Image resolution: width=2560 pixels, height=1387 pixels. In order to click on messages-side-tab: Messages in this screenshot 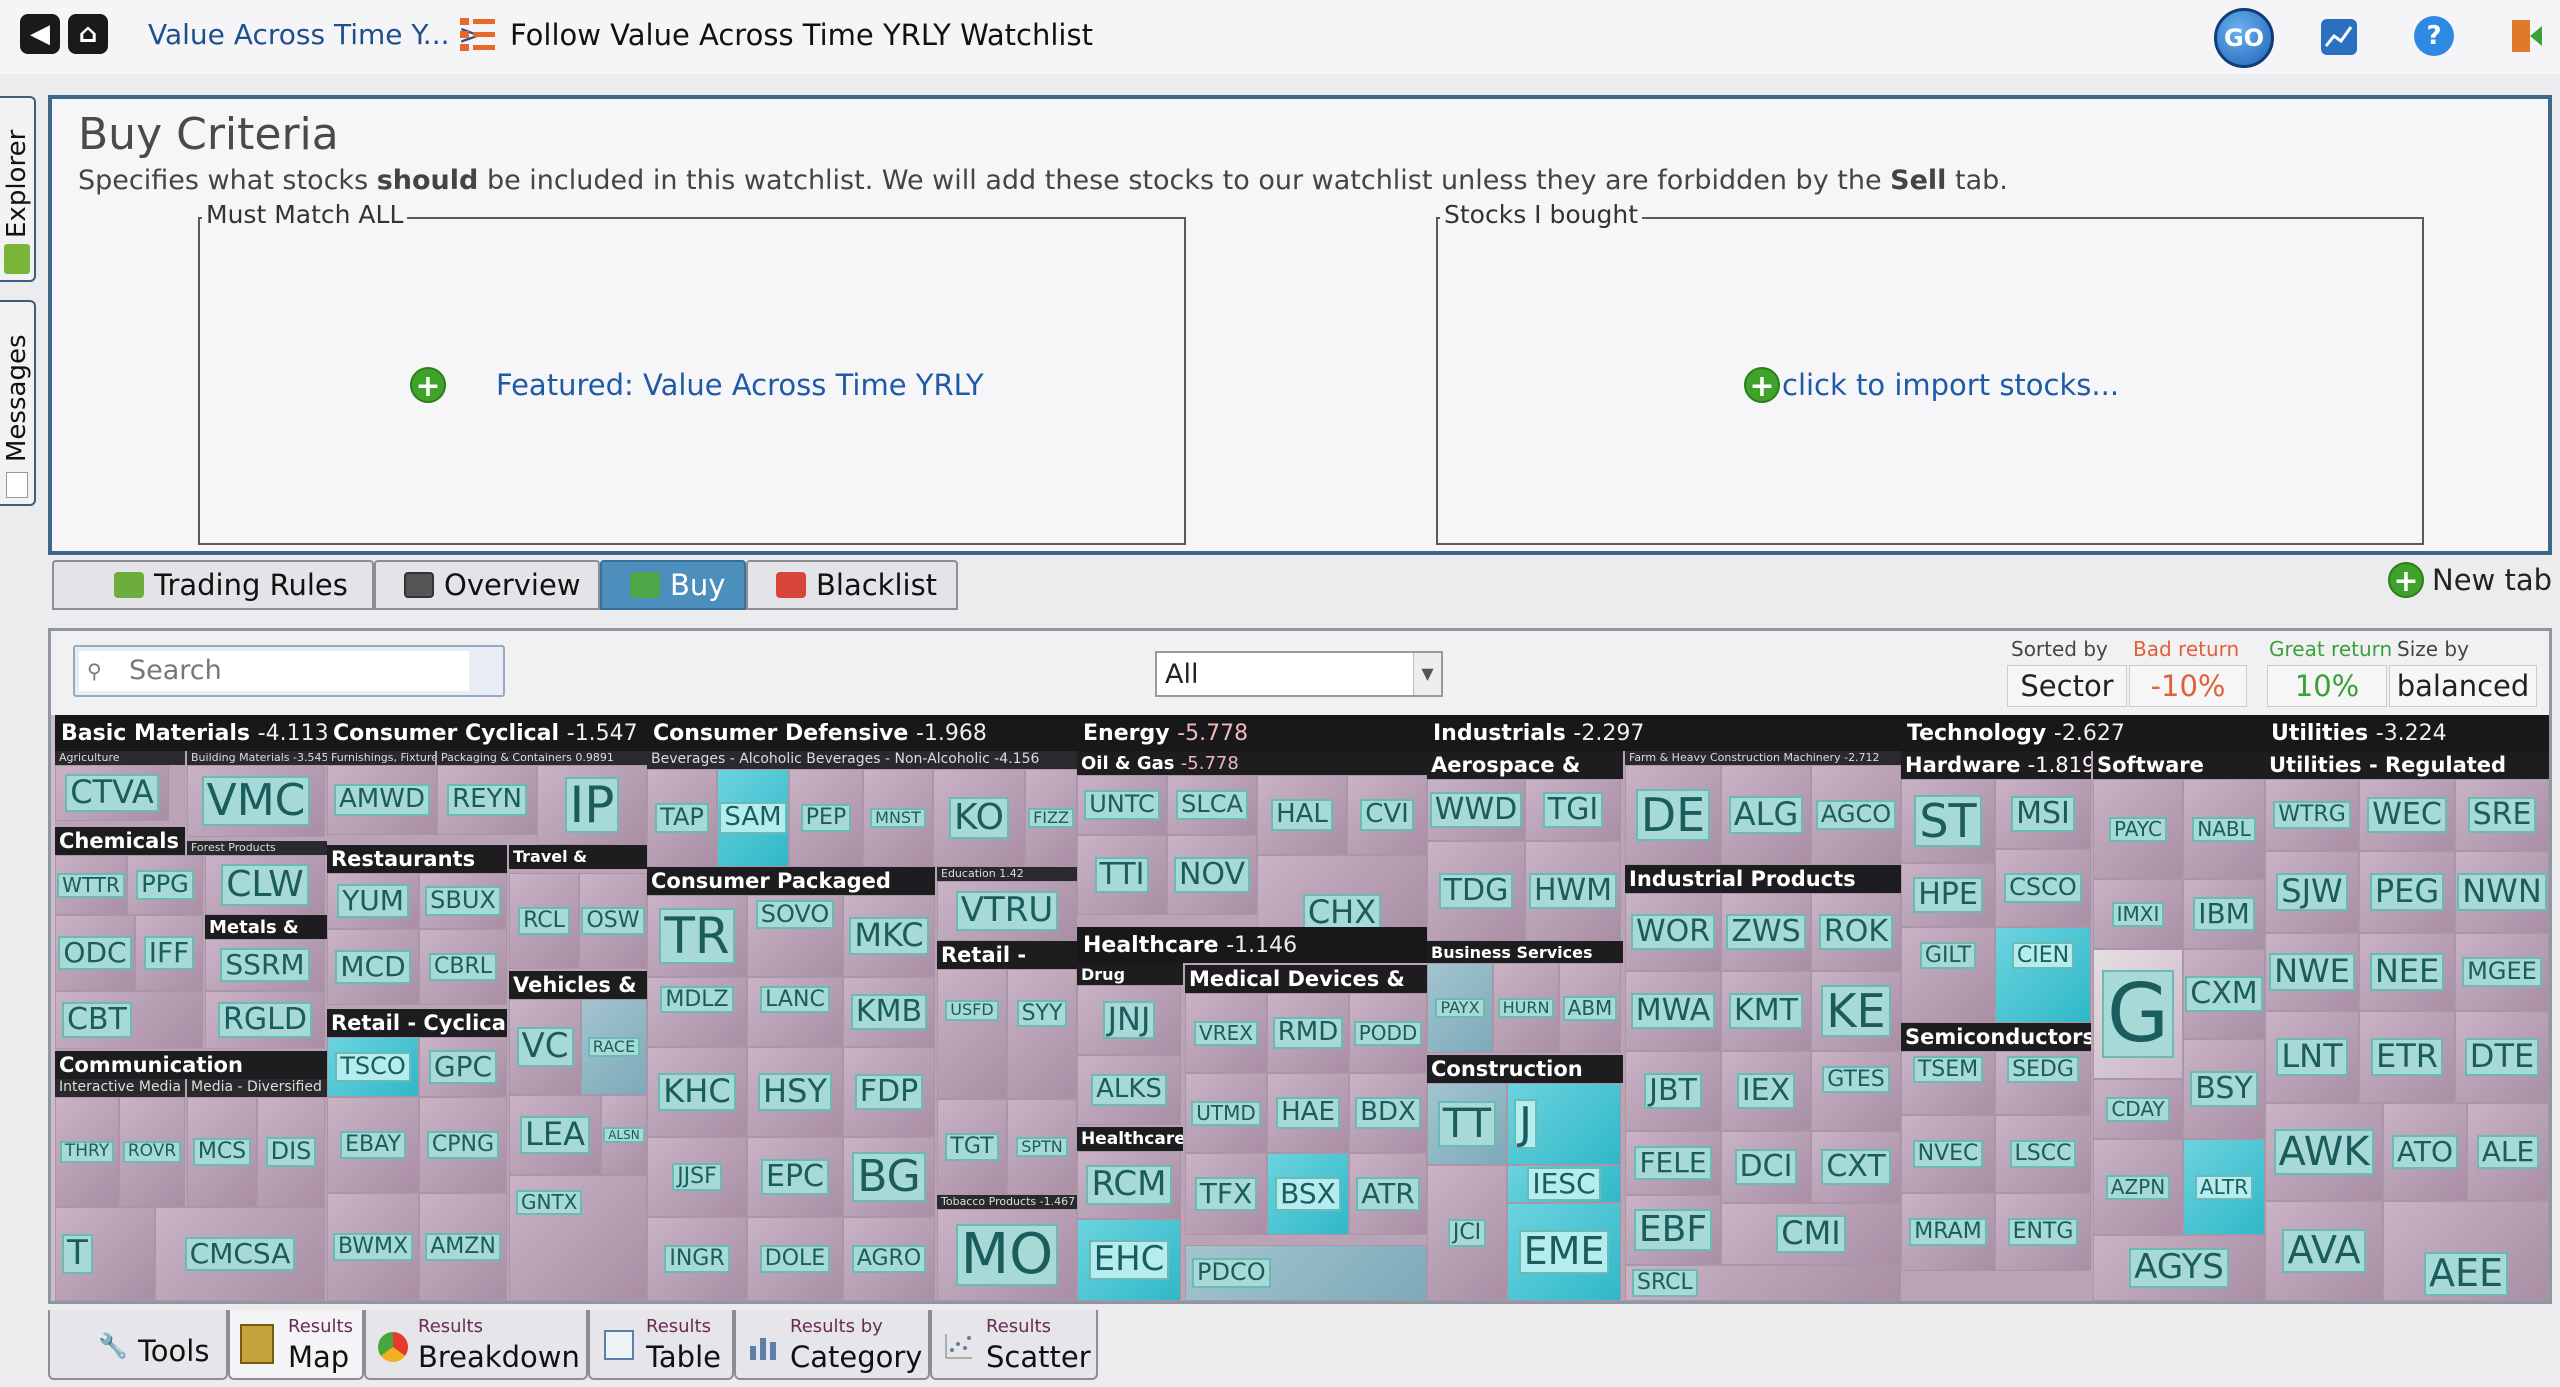, I will do `click(18, 403)`.